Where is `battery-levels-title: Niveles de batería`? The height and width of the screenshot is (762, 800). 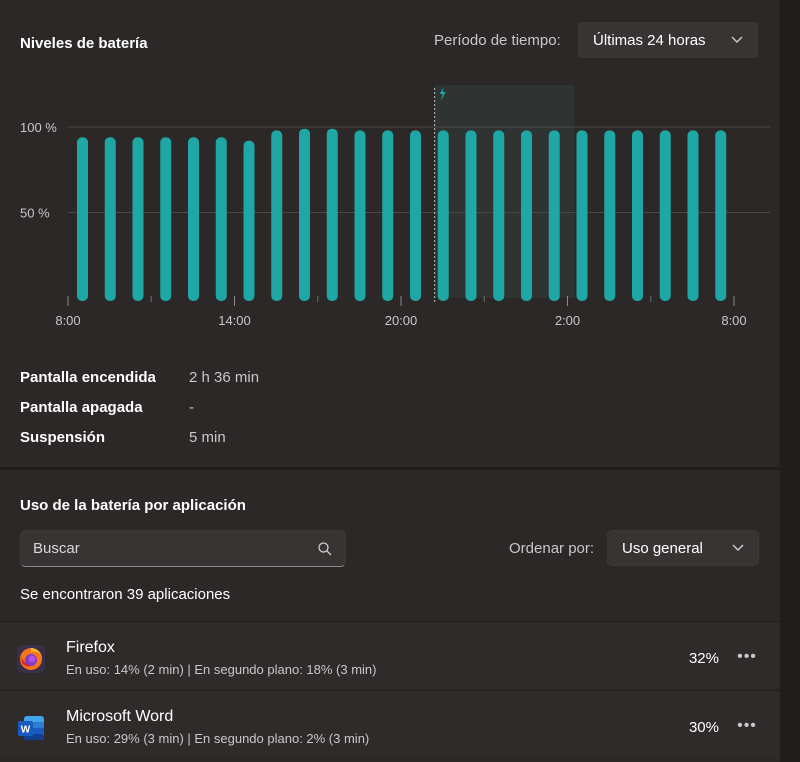
battery-levels-title: Niveles de batería is located at coordinates (84, 43).